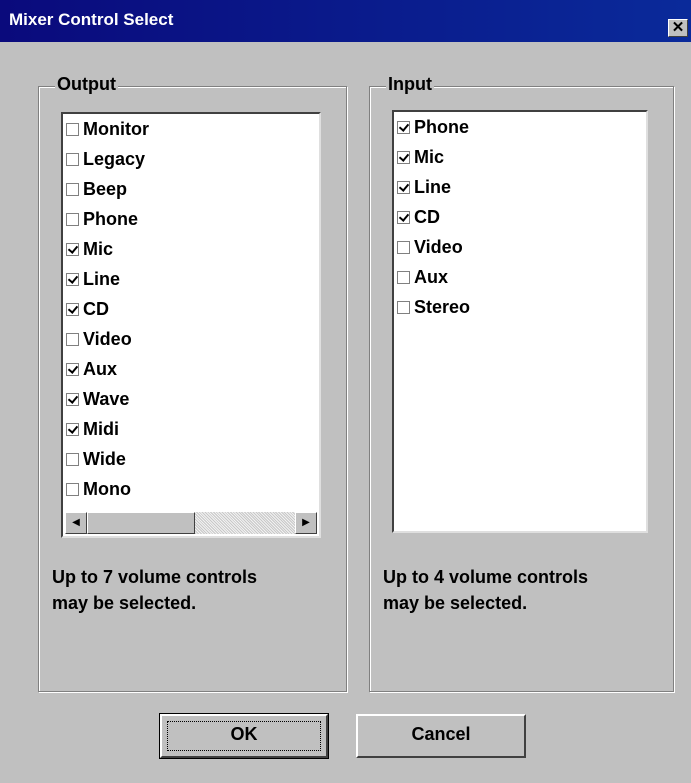  I want to click on scroll-left-button: ◀, so click(76, 523).